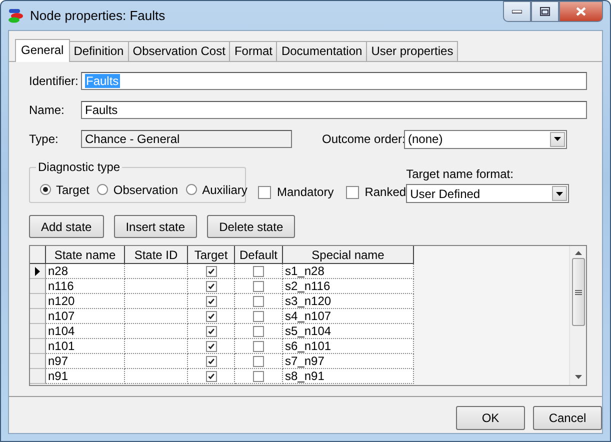  What do you see at coordinates (85, 376) in the screenshot?
I see `table-cell: n91` at bounding box center [85, 376].